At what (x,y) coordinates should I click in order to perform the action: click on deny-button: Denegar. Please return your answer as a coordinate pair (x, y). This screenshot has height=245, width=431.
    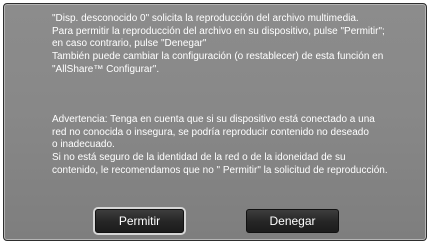
    Looking at the image, I should click on (292, 221).